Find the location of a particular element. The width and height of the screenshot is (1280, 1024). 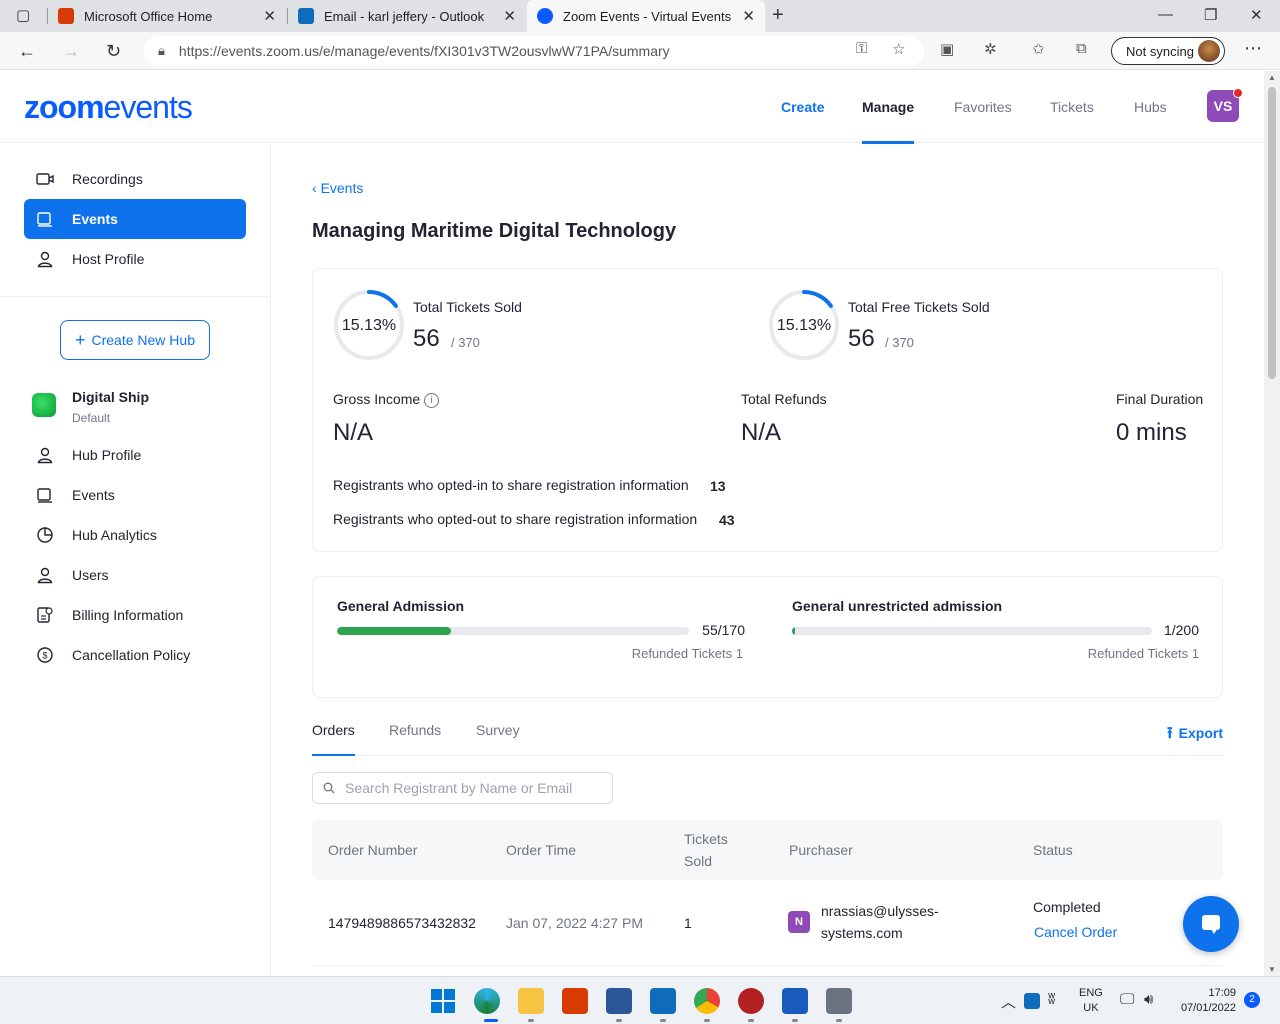

scroll-up-icon: ▲ is located at coordinates (1272, 77).